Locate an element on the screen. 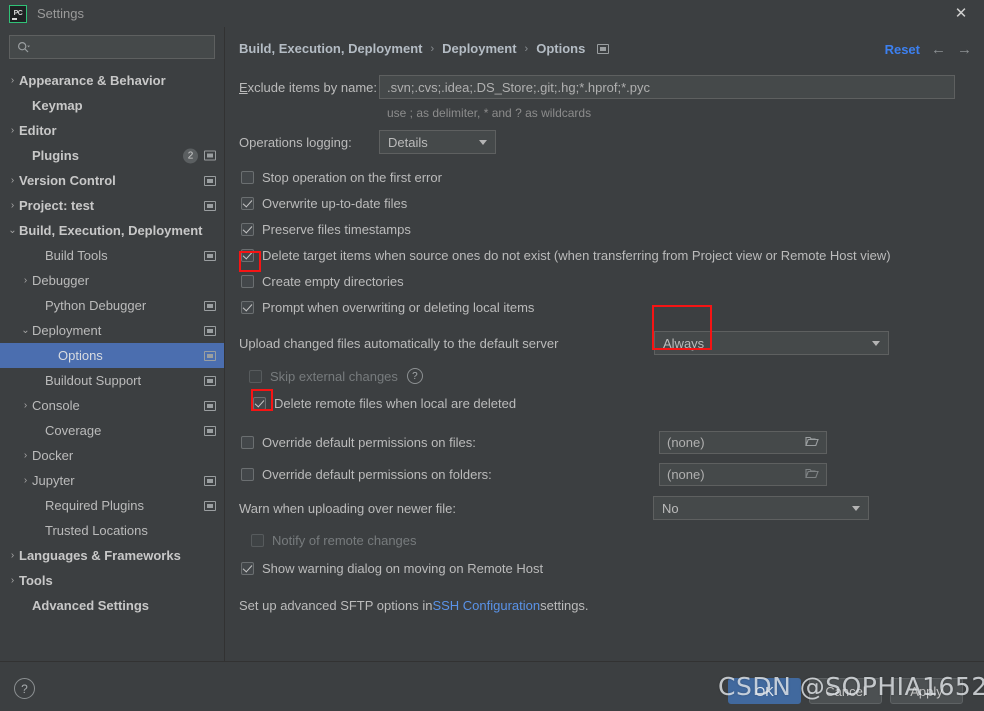 The image size is (984, 711). override-permissions-folders-input: (none) is located at coordinates (743, 474).